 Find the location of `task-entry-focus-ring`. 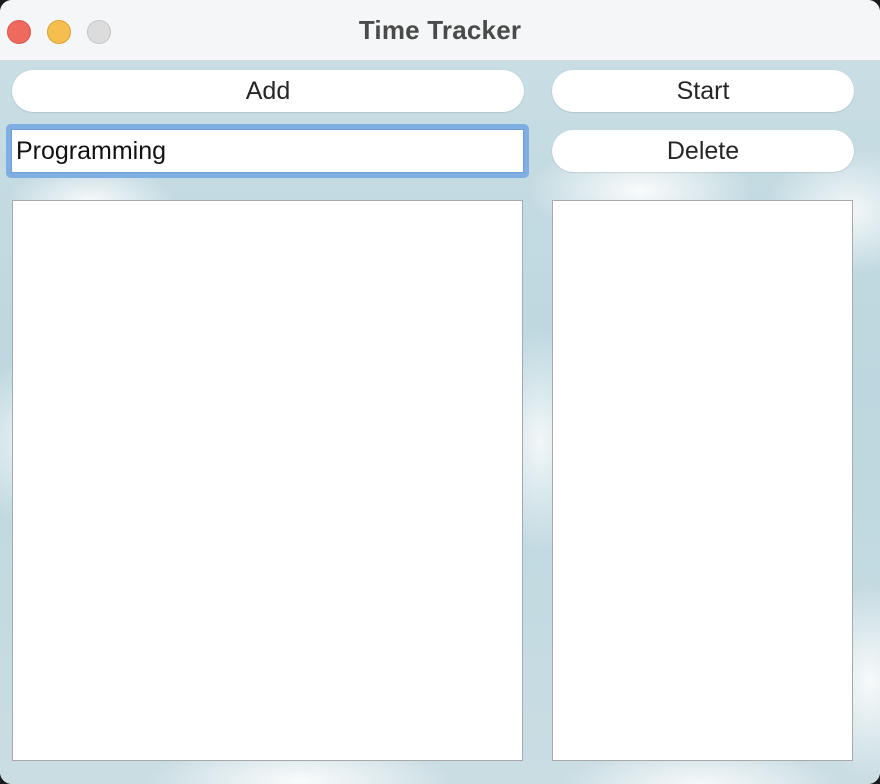

task-entry-focus-ring is located at coordinates (267, 151).